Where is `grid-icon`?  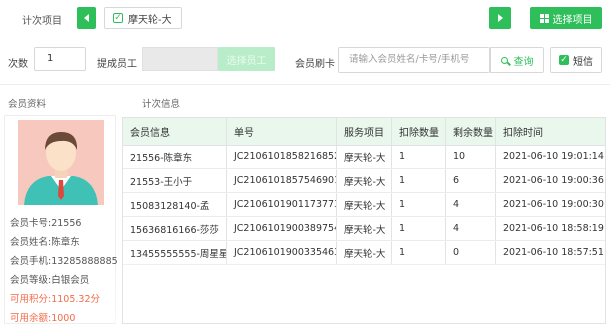
grid-icon is located at coordinates (544, 18).